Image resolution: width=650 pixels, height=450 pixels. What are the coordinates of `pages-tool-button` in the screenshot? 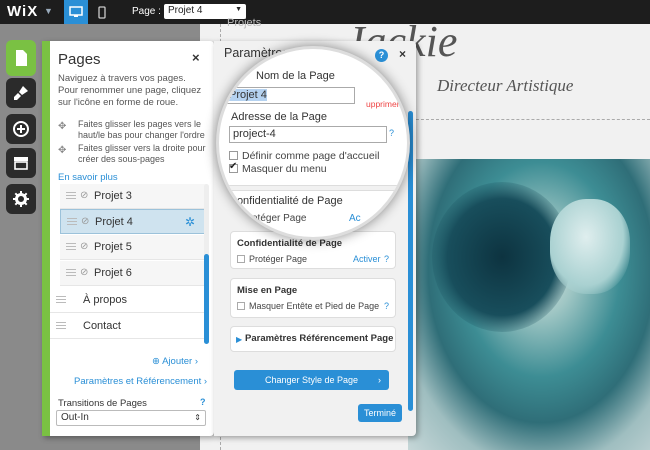 It's located at (21, 58).